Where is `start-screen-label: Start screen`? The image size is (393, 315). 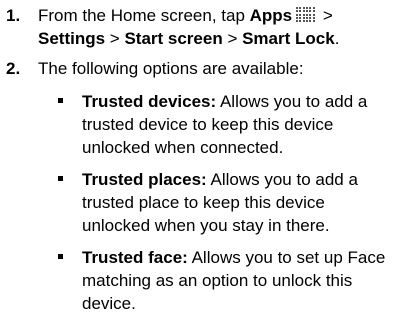
start-screen-label: Start screen is located at coordinates (173, 38).